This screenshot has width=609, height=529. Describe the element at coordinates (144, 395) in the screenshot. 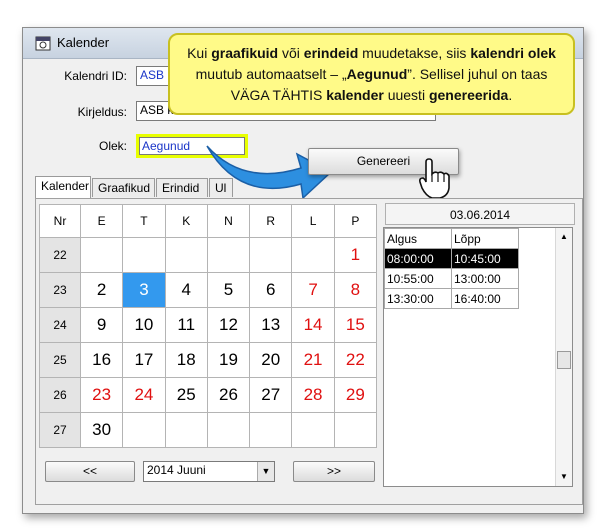

I see `calendar-day-cell: 24` at that location.